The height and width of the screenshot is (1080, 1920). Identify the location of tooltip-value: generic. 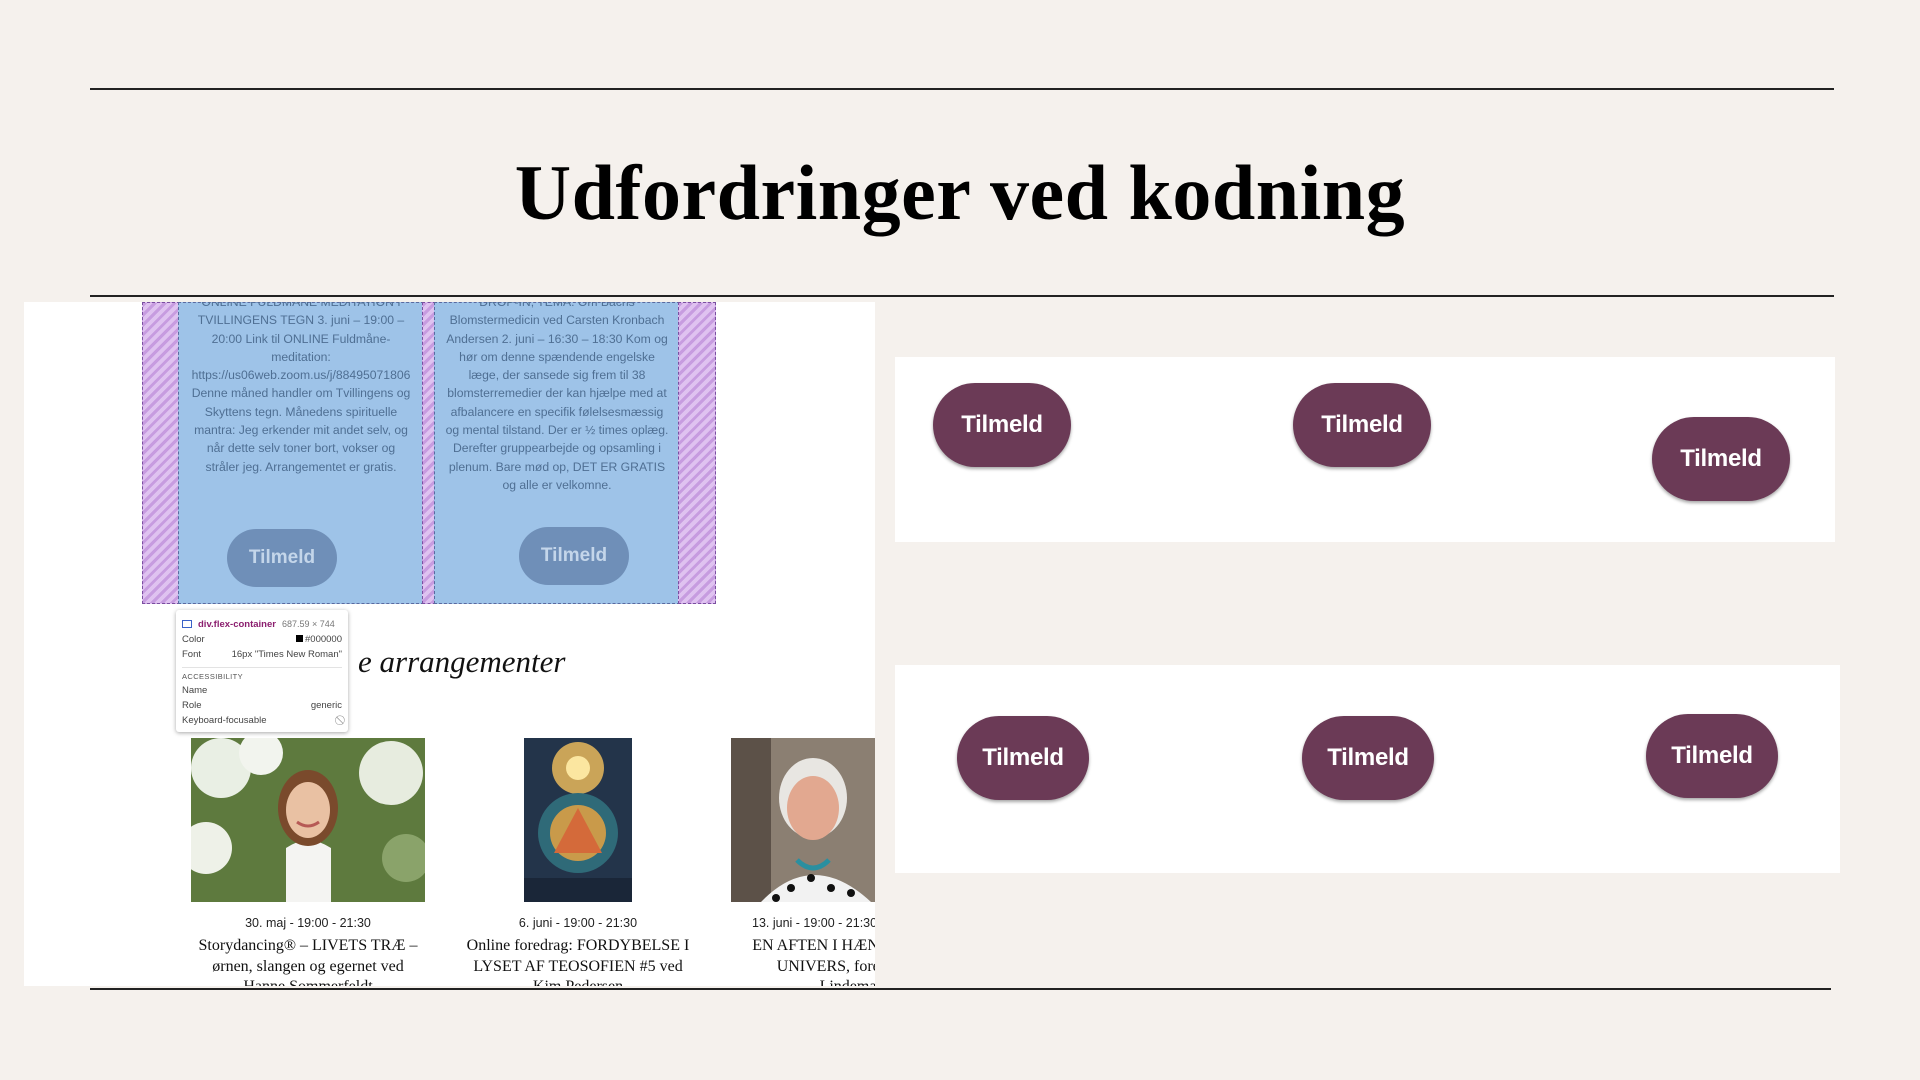
(326, 705).